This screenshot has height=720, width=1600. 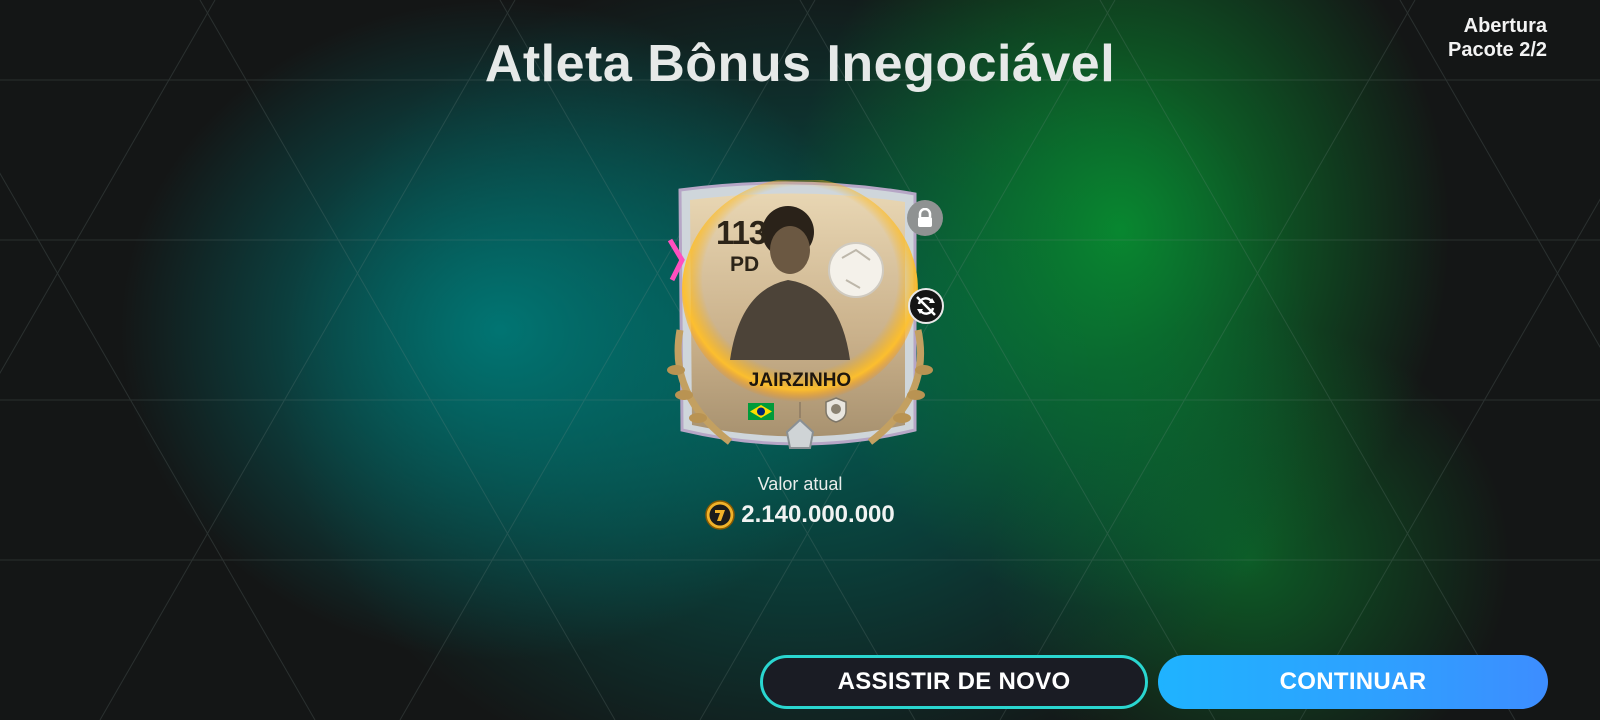 I want to click on player-rating: 113, so click(x=741, y=232).